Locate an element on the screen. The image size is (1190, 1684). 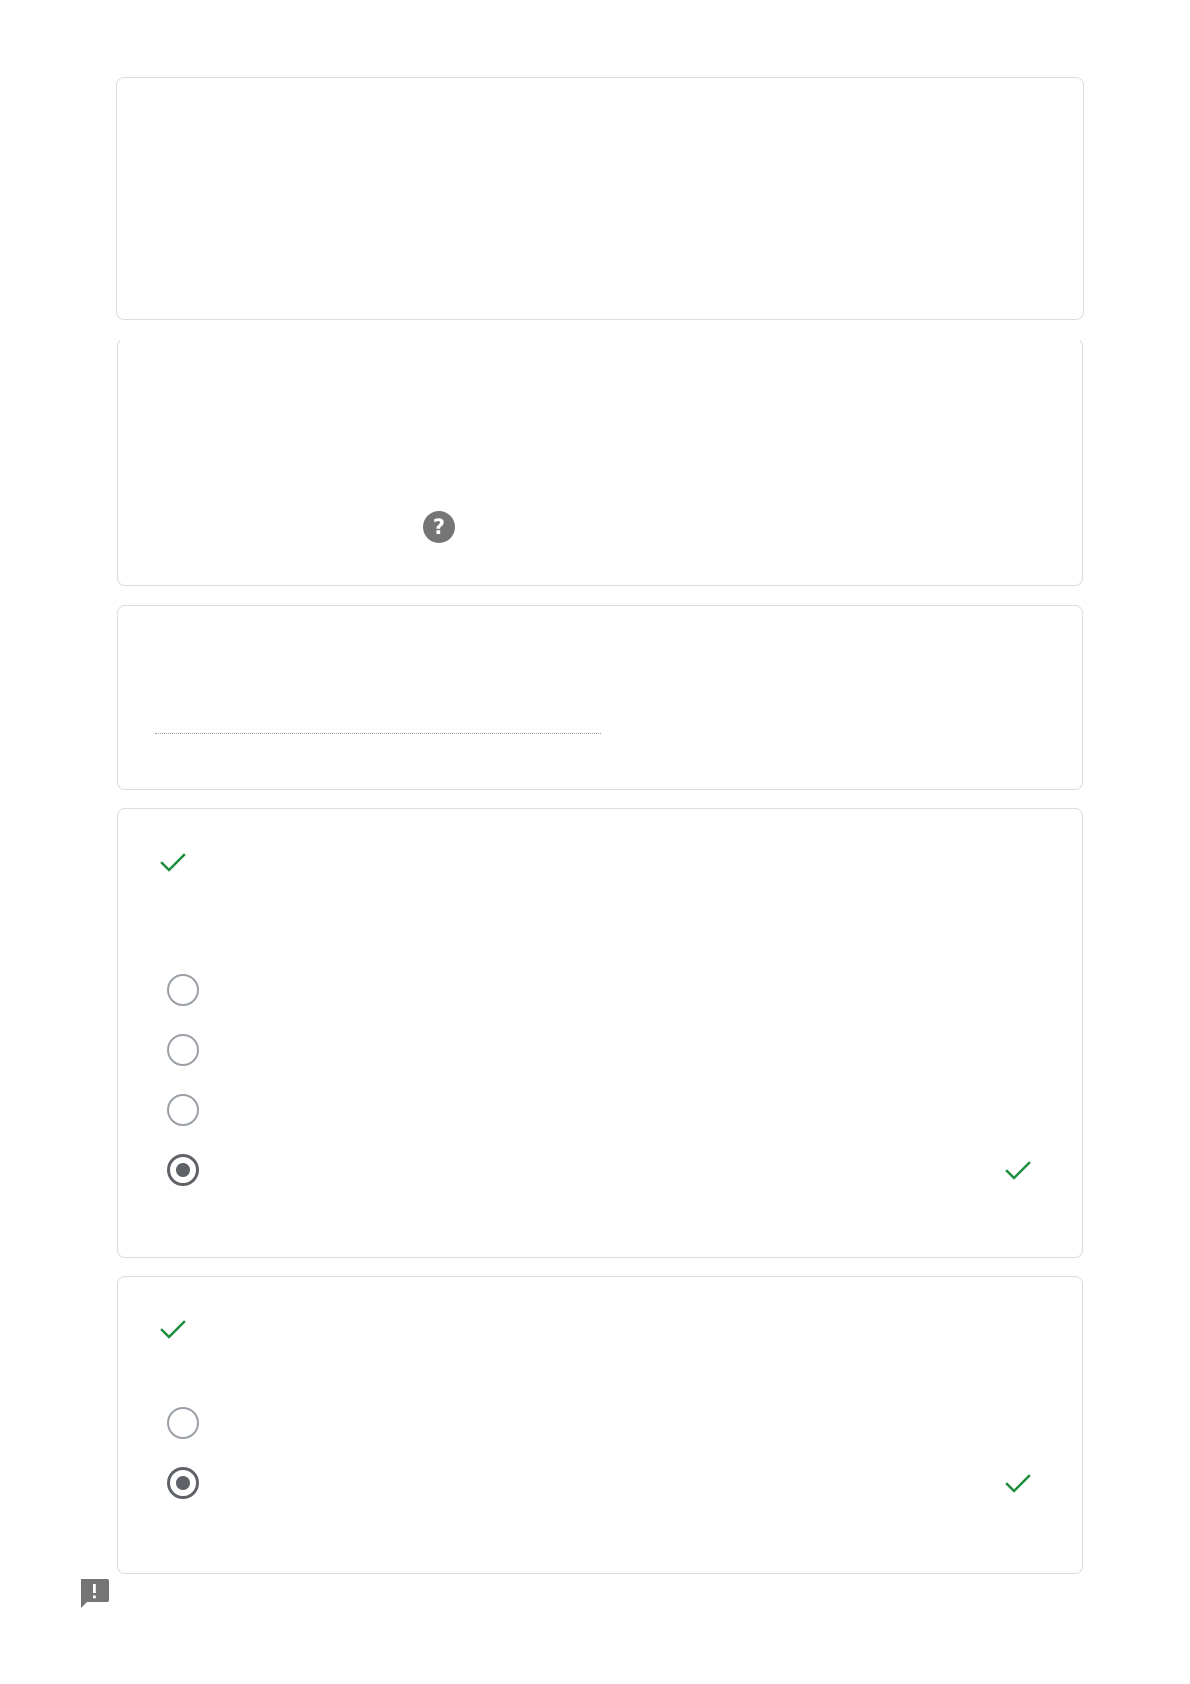
radio-option-4-selected is located at coordinates (183, 1170).